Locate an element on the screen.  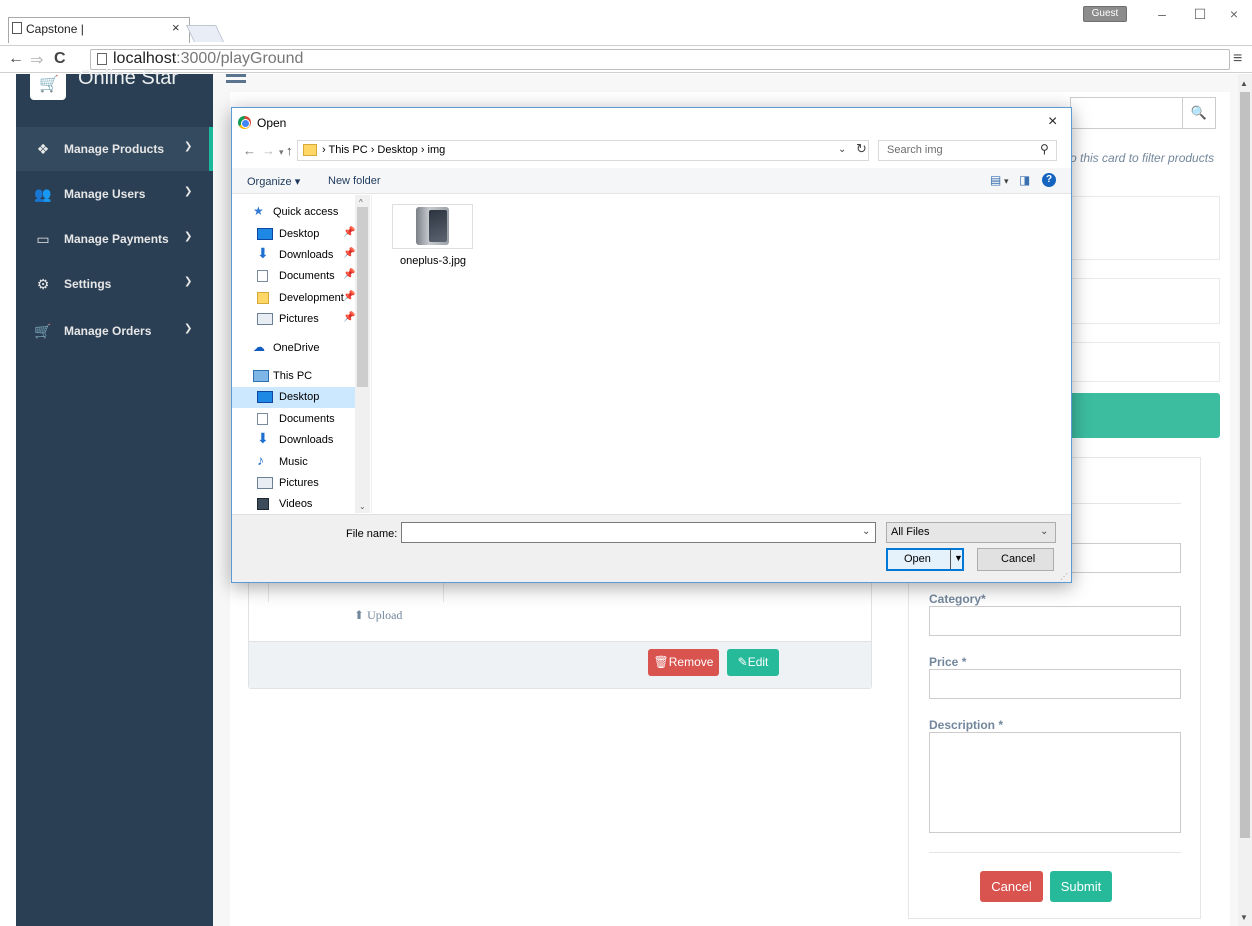
scroll-down-icon: ⌄ is located at coordinates (362, 506).